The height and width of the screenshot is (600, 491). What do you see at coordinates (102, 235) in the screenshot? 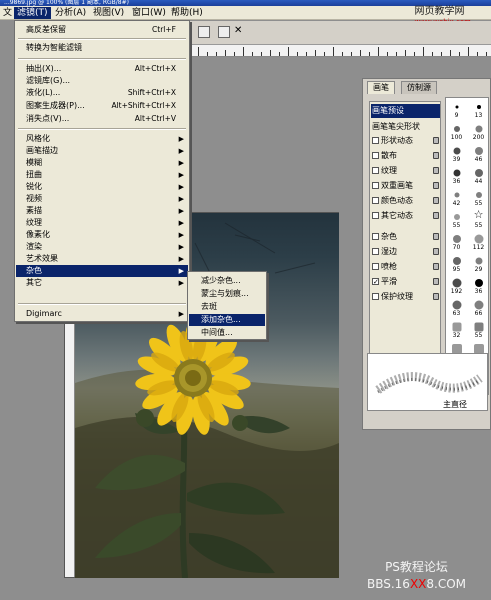
I see `menu-item-pixelate: 像素化 ▶` at bounding box center [102, 235].